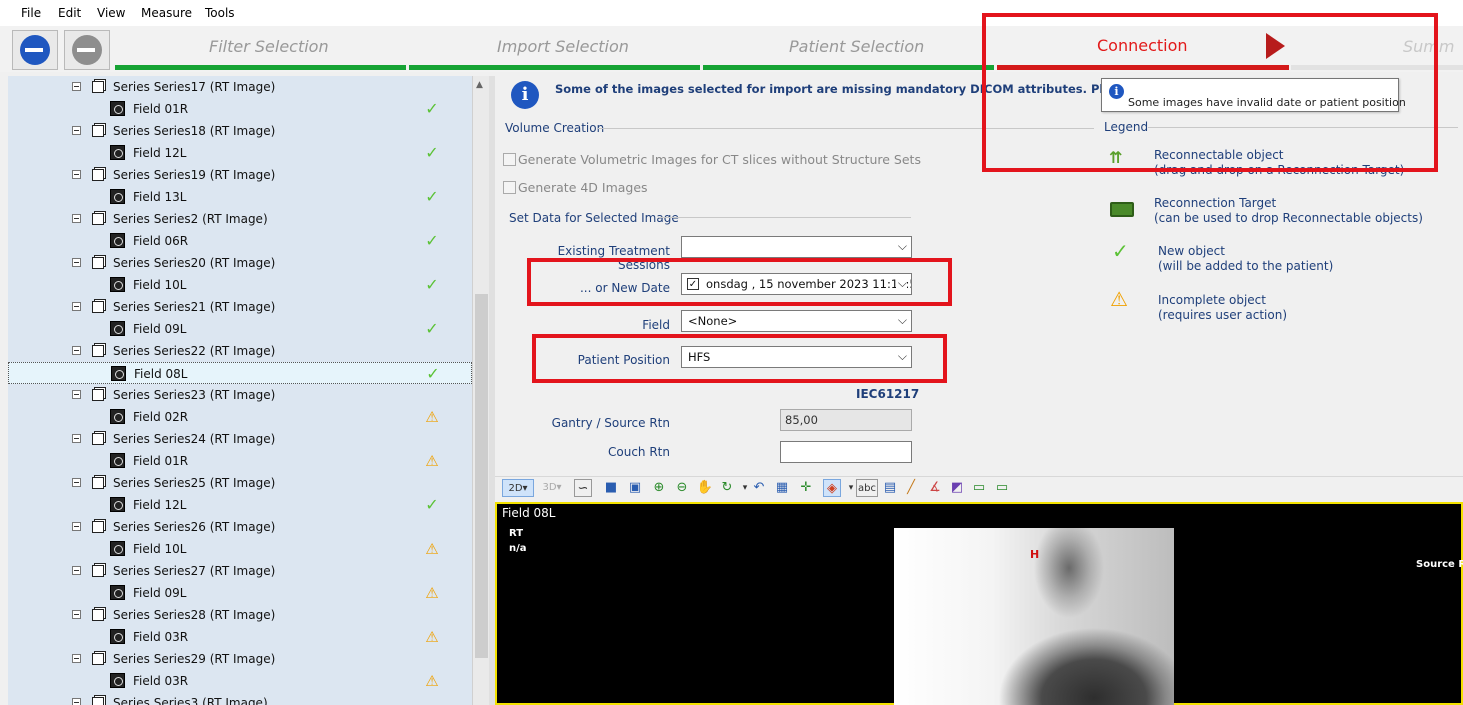 This screenshot has height=705, width=1463. What do you see at coordinates (635, 488) in the screenshot?
I see `layout-icon: ▣` at bounding box center [635, 488].